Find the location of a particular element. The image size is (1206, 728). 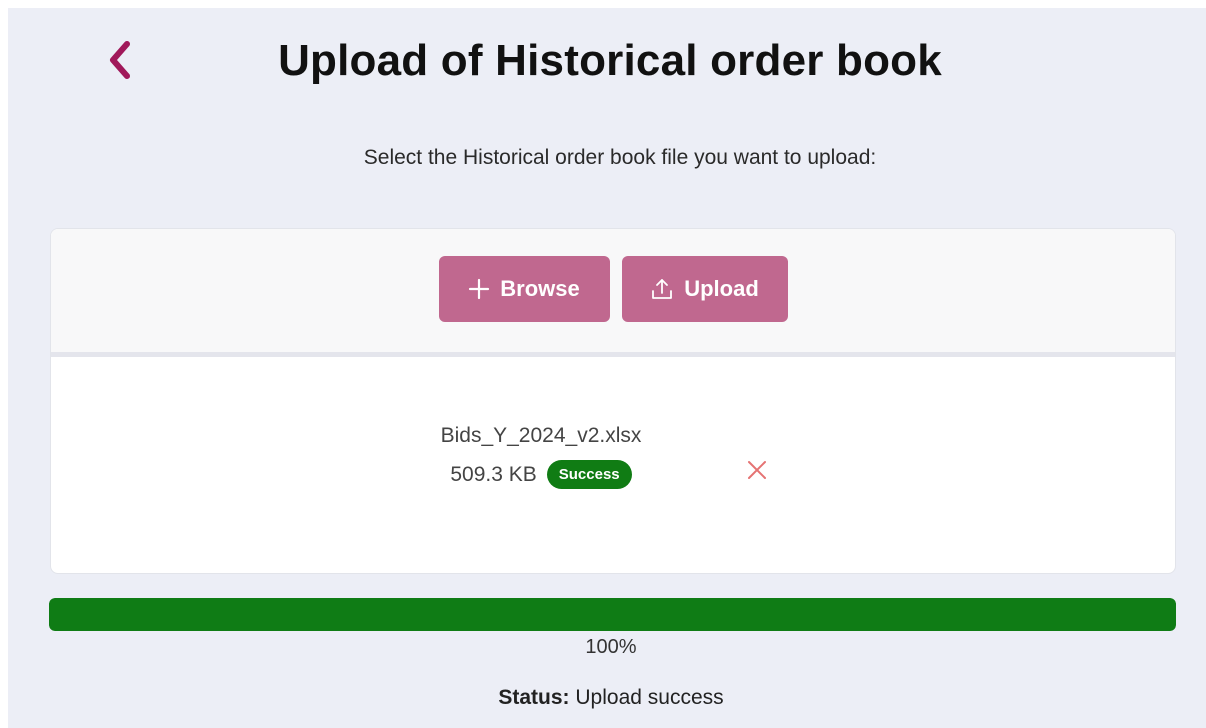

status-badge: Success is located at coordinates (589, 474).